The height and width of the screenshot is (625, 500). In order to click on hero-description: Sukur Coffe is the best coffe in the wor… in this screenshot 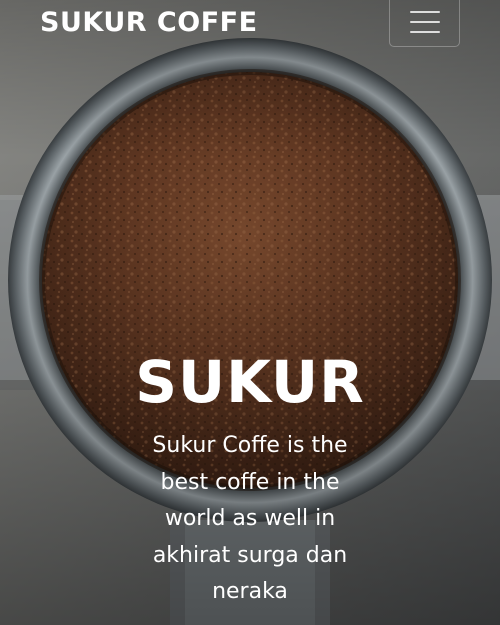, I will do `click(250, 518)`.